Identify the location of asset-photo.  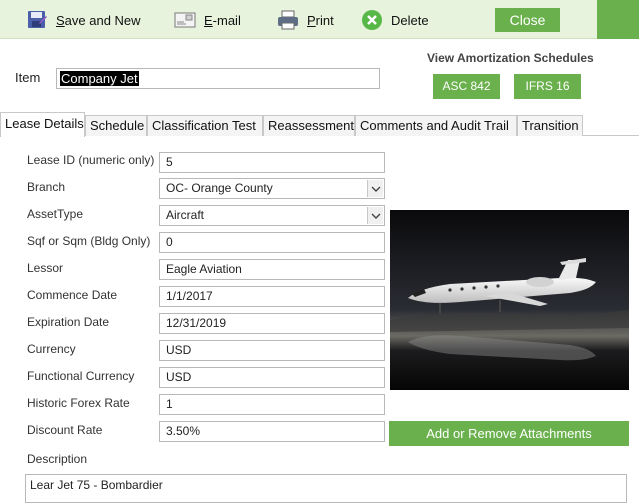
(509, 300).